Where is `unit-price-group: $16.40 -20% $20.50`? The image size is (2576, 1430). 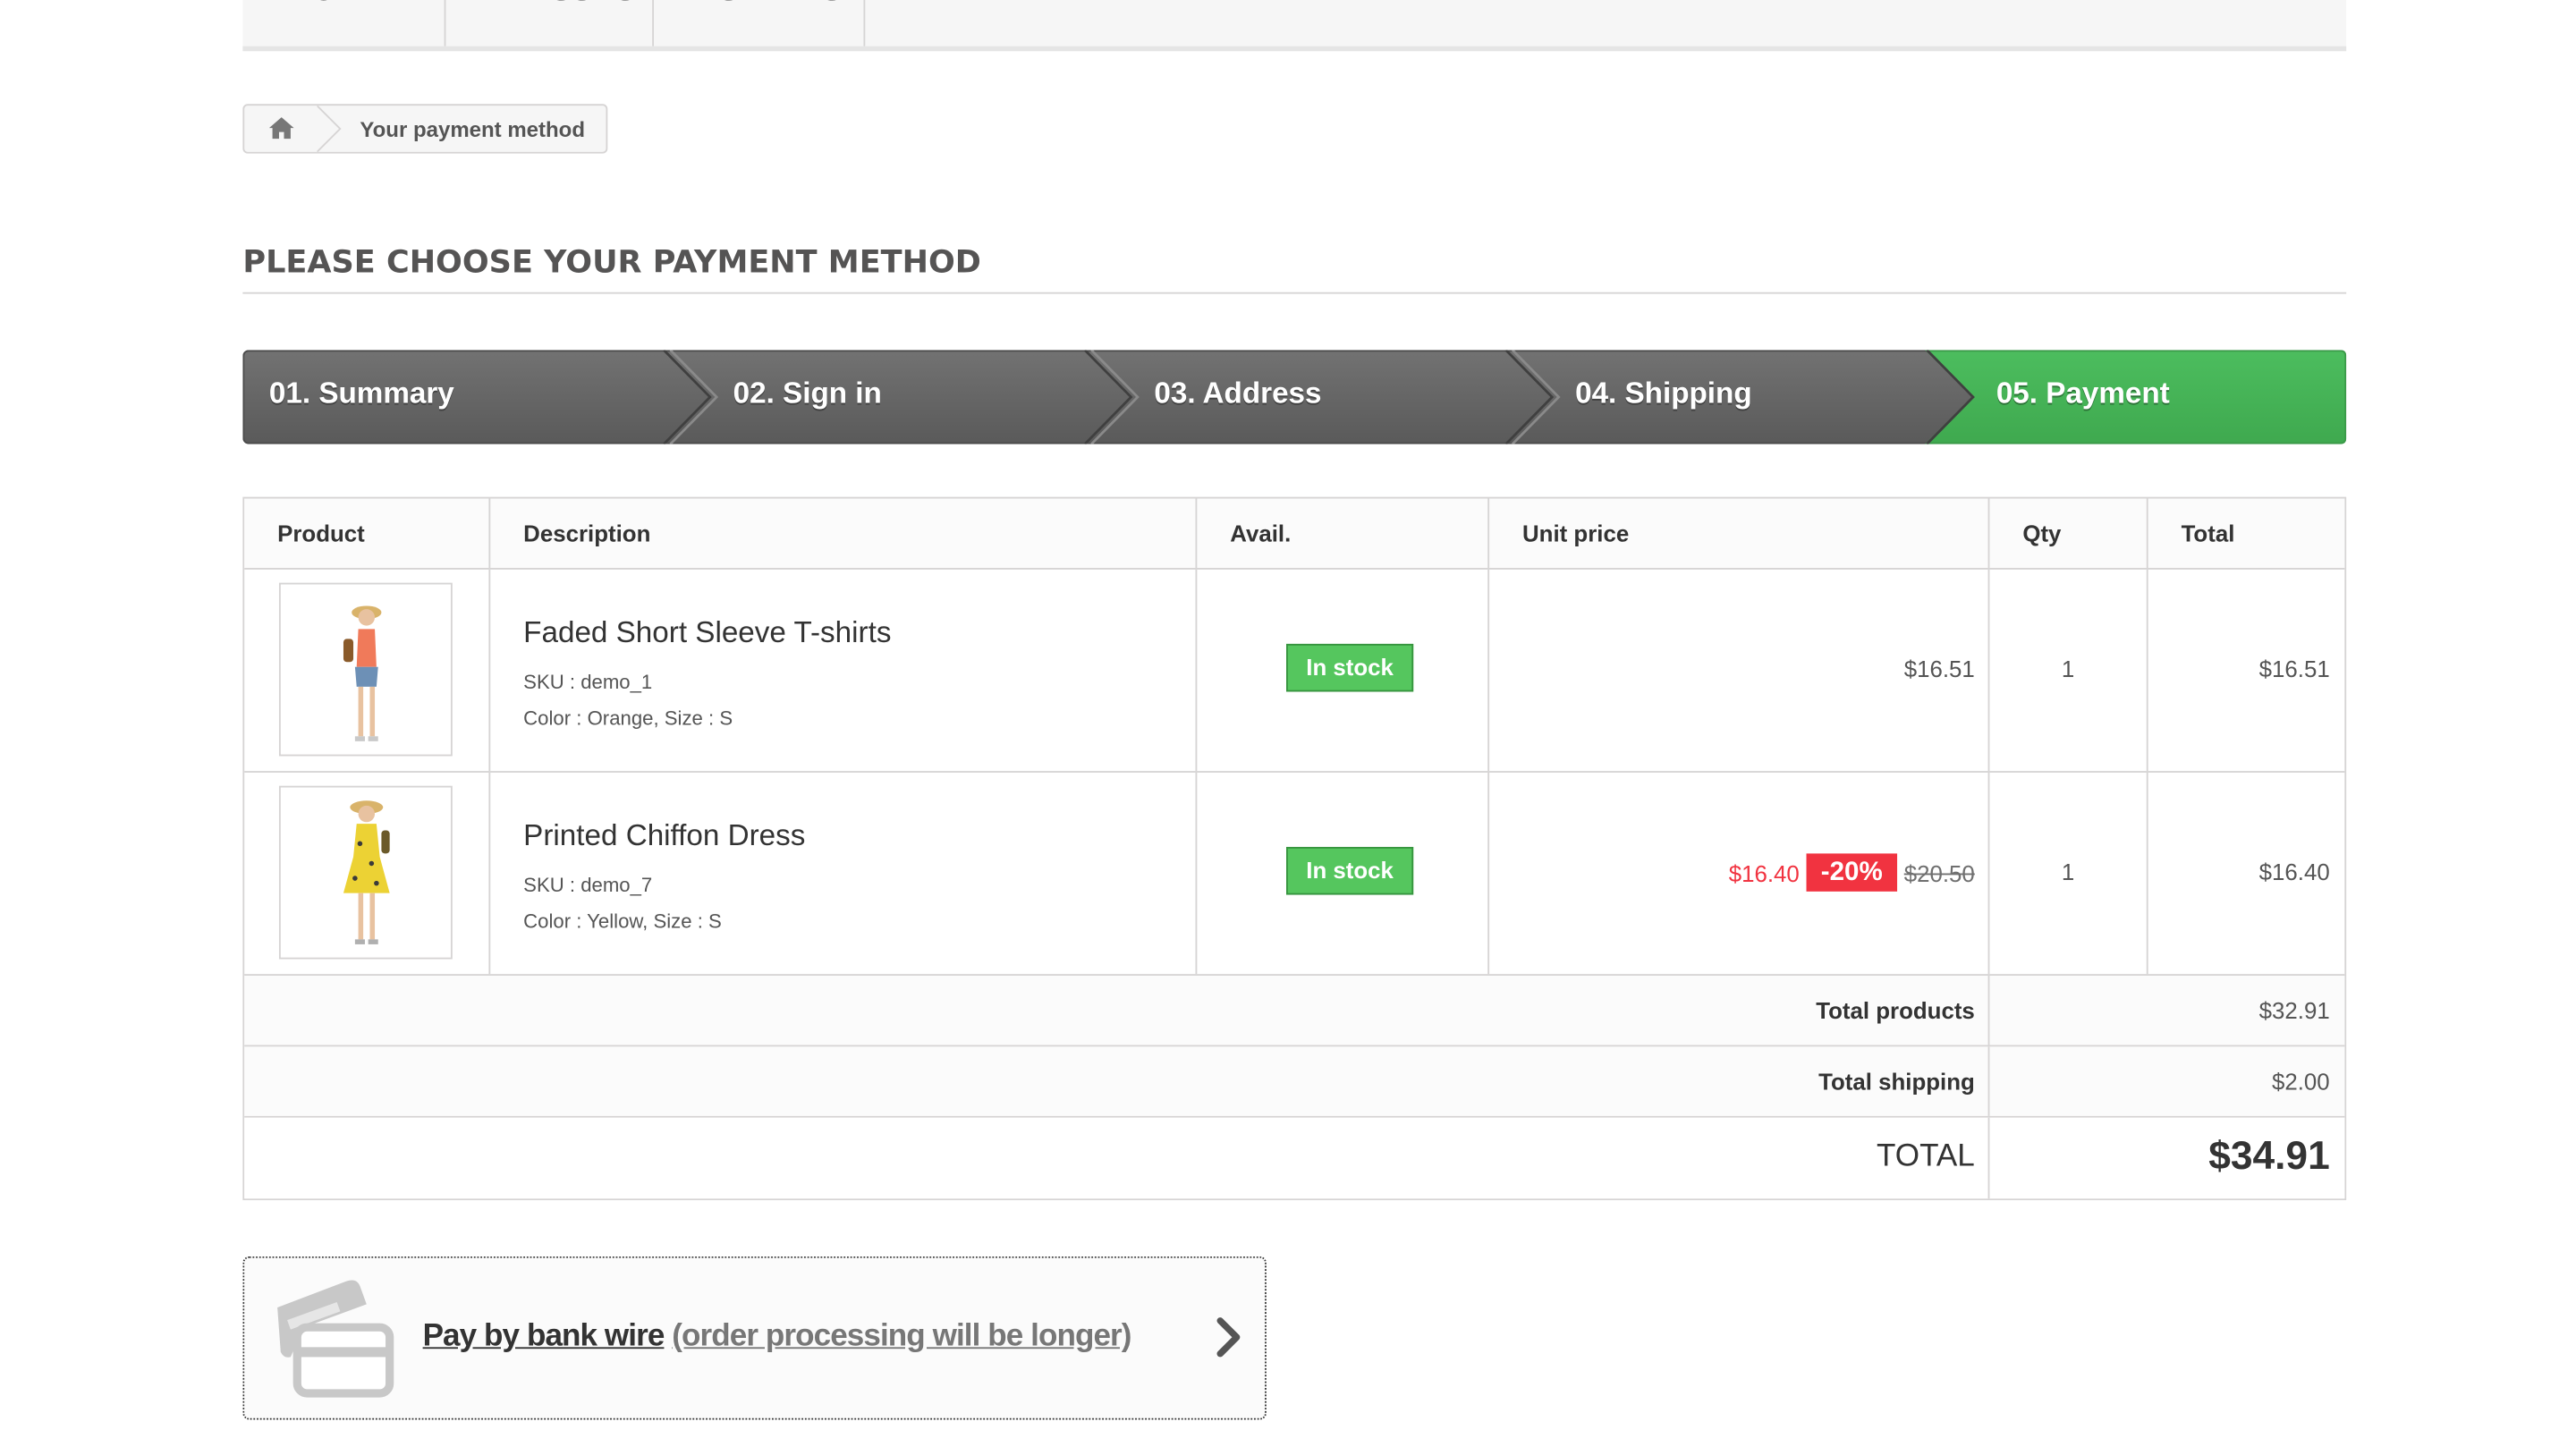 unit-price-group: $16.40 -20% $20.50 is located at coordinates (1851, 872).